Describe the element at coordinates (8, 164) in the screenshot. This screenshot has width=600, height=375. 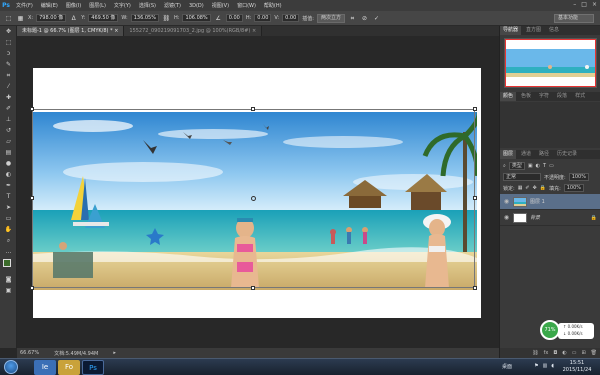
I see `blur-tool-icon: ●` at that location.